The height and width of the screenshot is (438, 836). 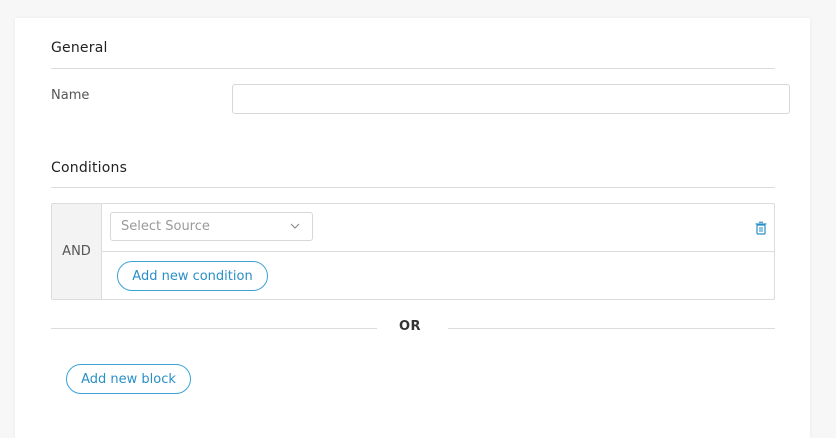 What do you see at coordinates (214, 328) in the screenshot?
I see `or-divider-left` at bounding box center [214, 328].